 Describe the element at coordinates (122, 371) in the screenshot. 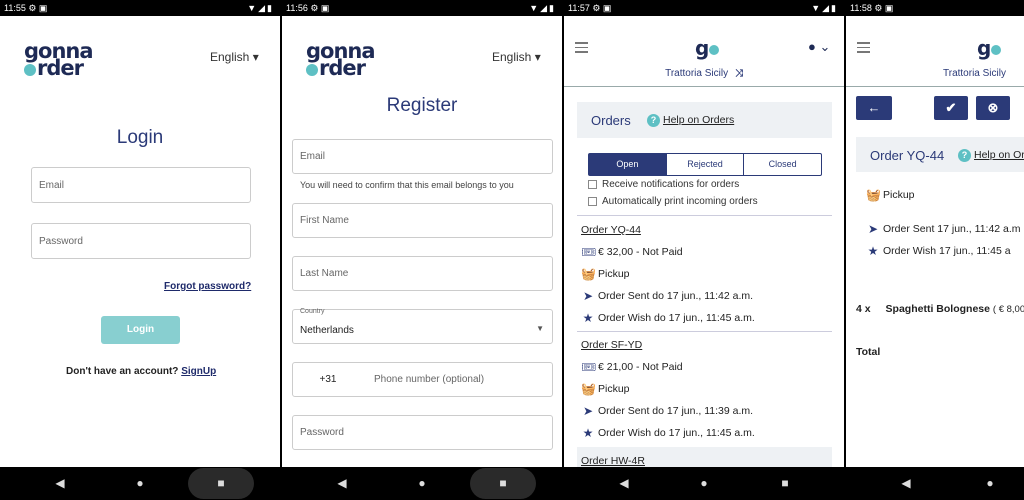

I see `no-account-text: Don't have an account?` at that location.